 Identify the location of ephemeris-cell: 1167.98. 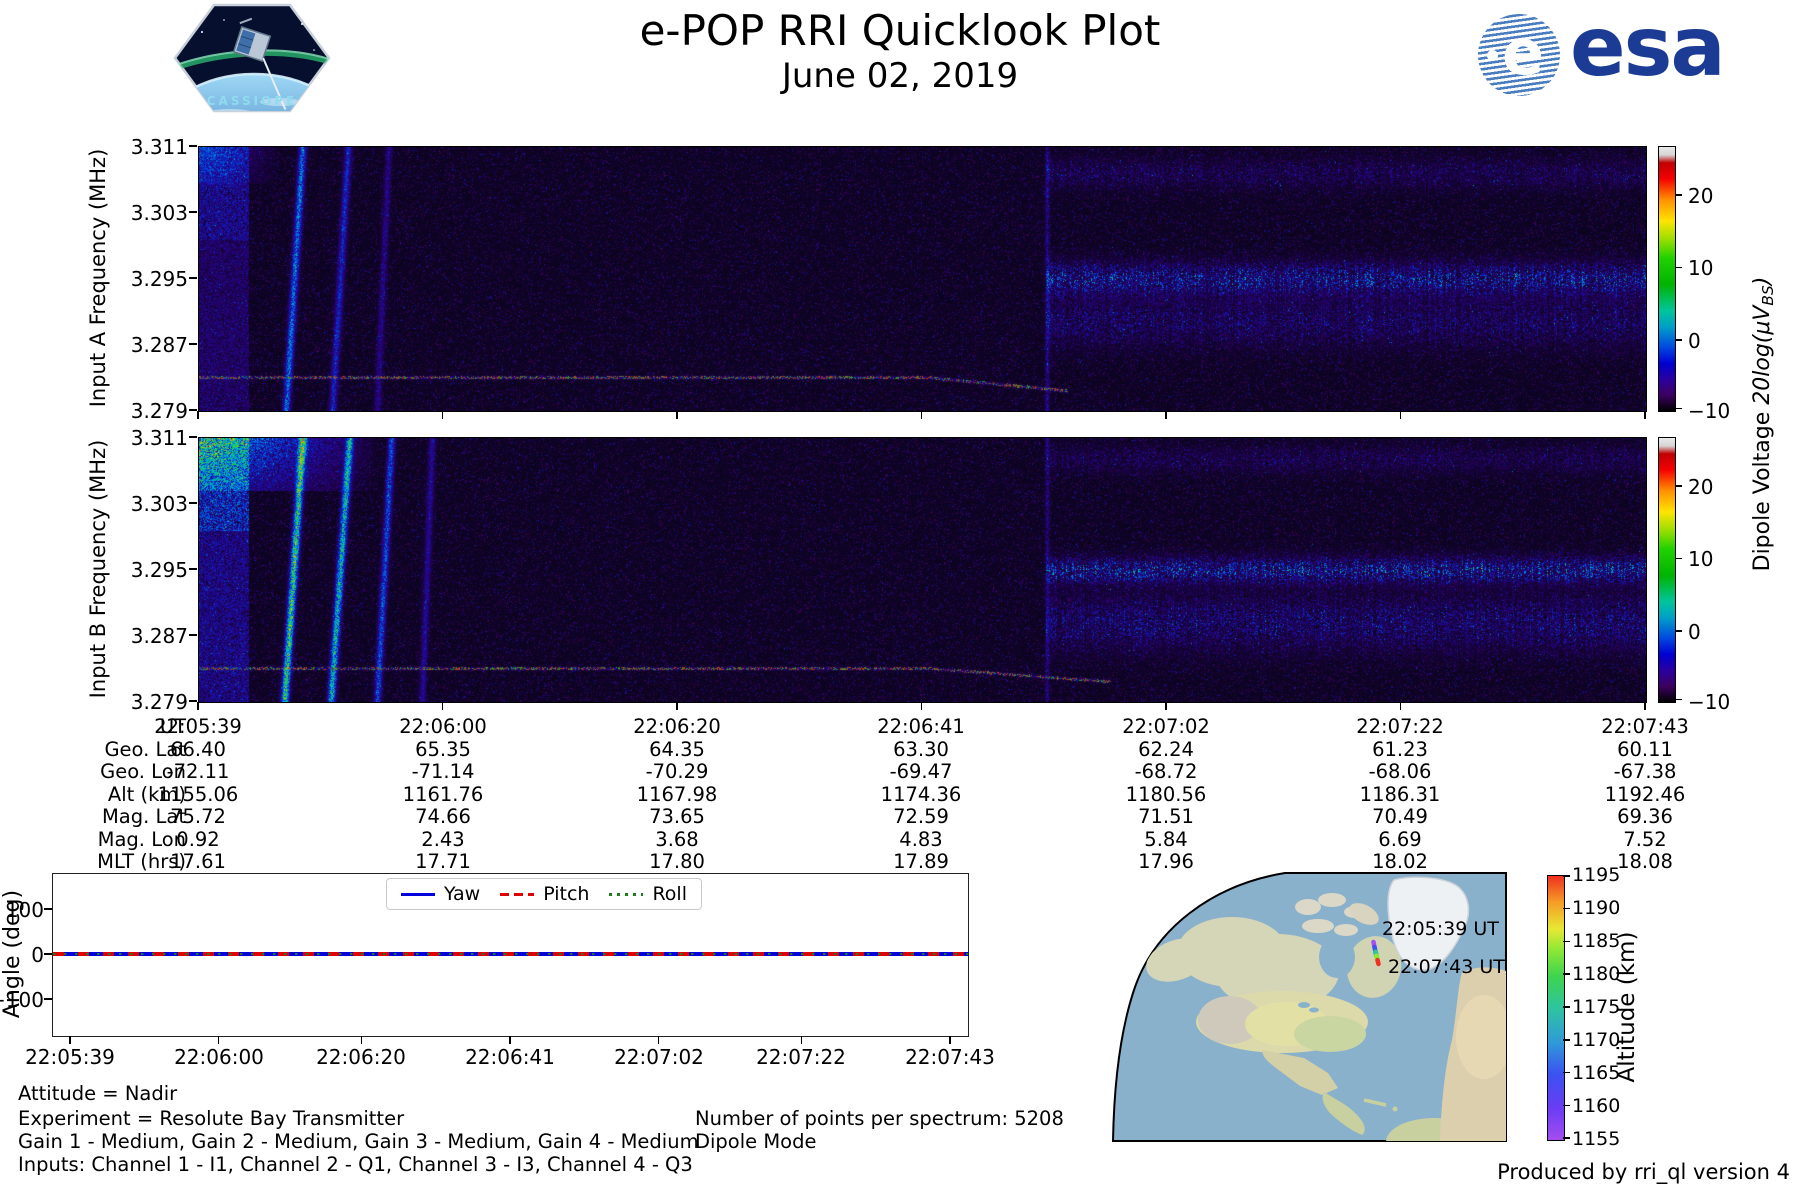
(677, 794).